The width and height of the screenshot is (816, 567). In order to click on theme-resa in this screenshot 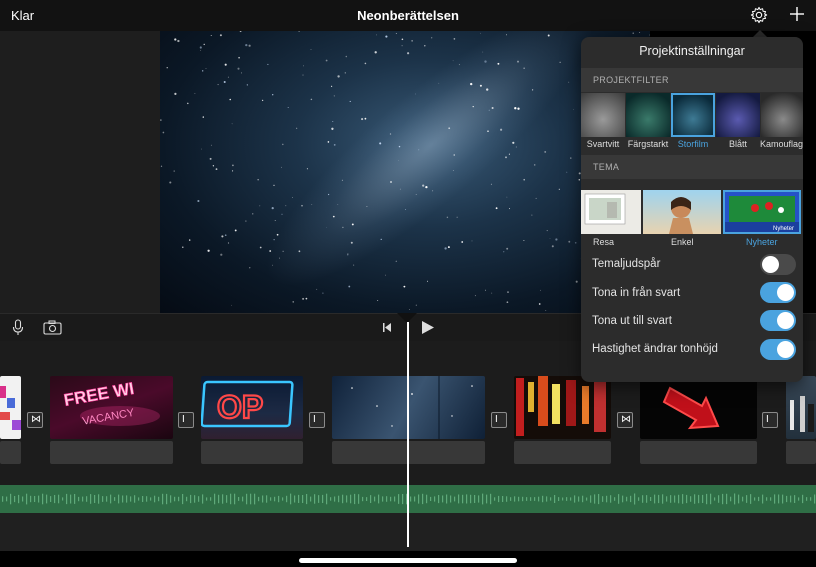, I will do `click(611, 212)`.